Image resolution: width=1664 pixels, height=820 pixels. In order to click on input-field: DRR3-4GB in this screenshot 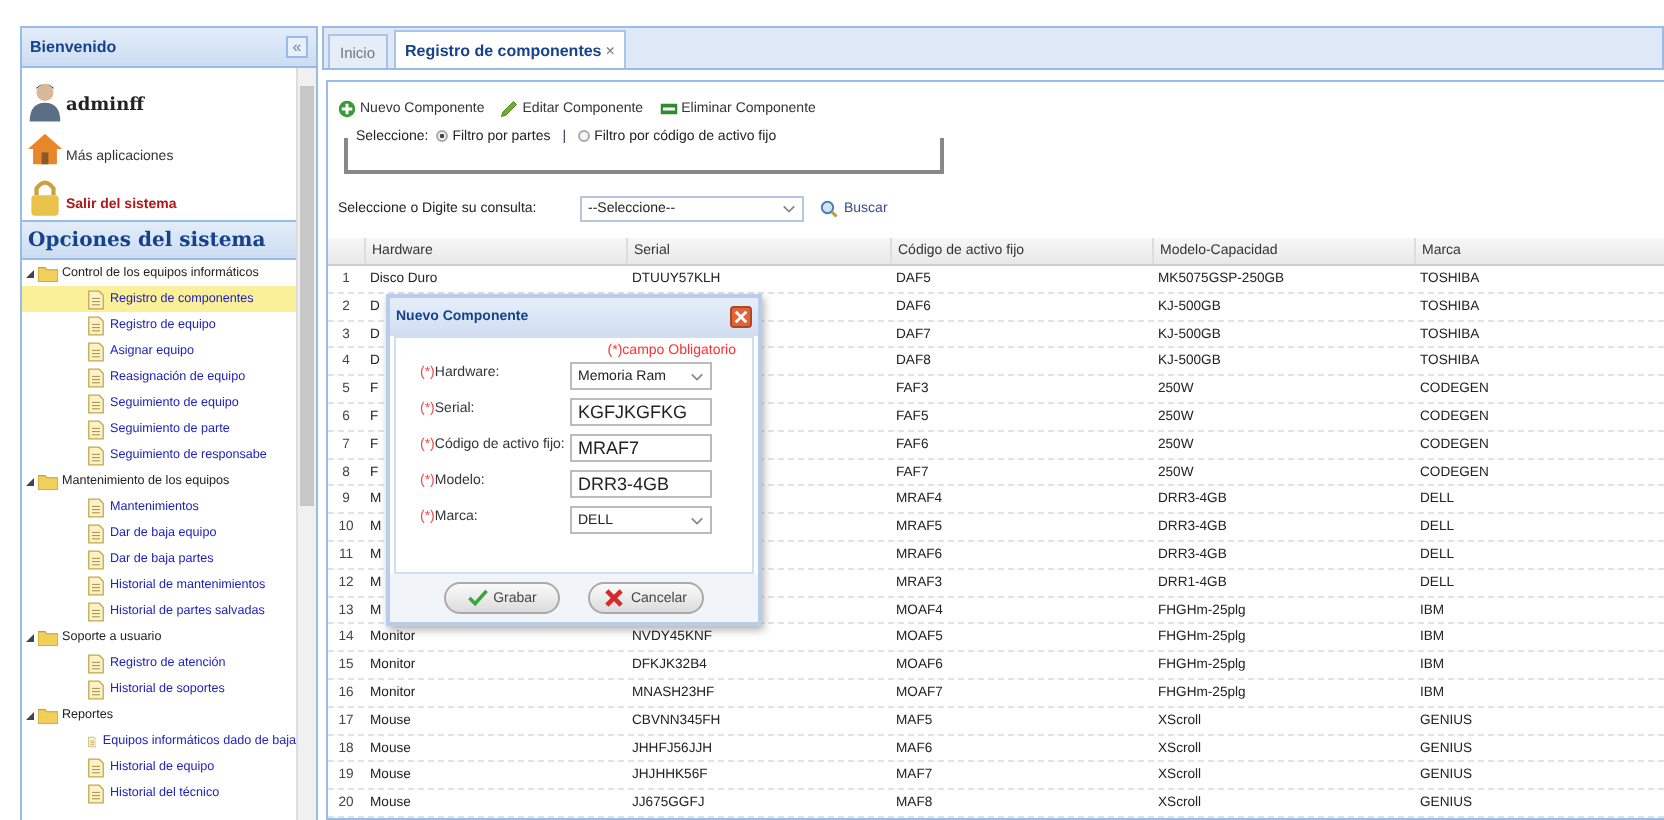, I will do `click(641, 484)`.